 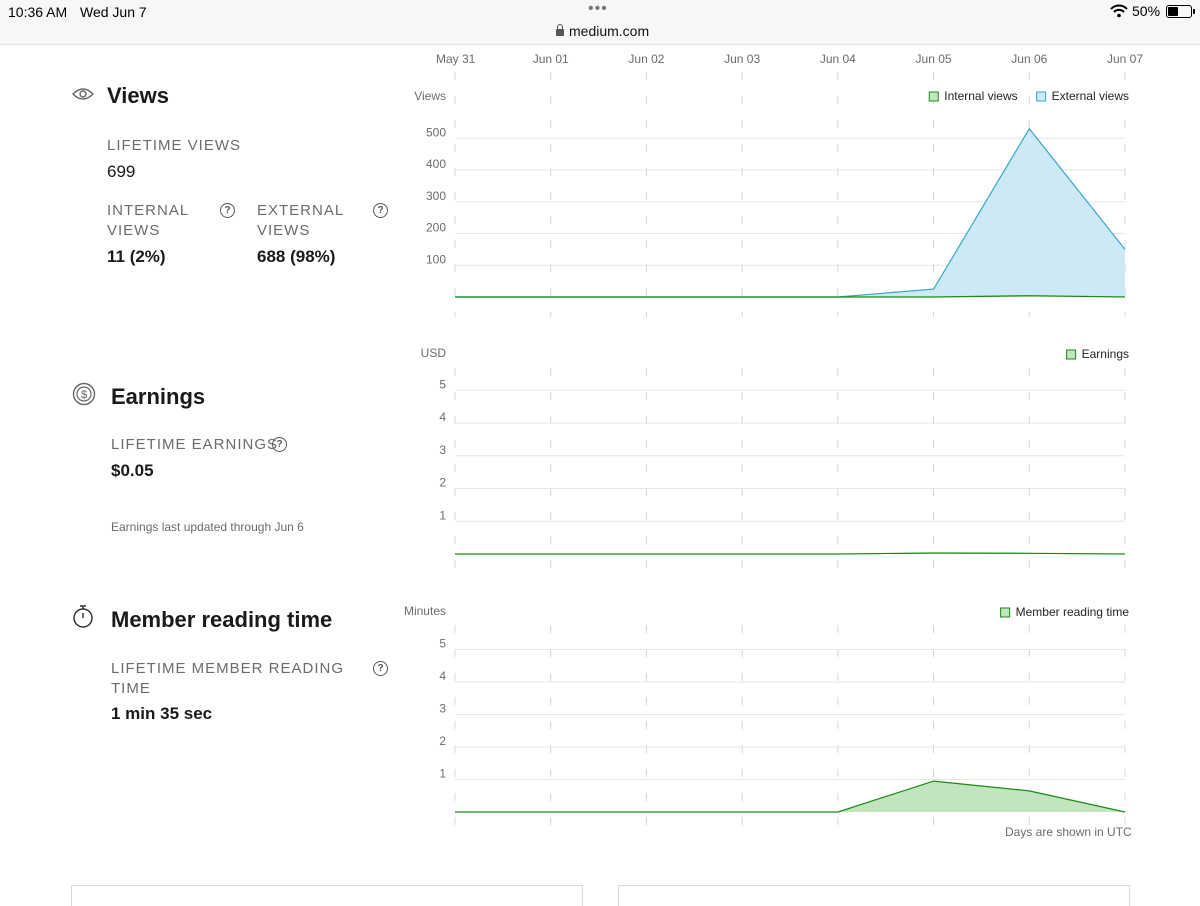 I want to click on x-tick-label: Jun 05, so click(x=934, y=59).